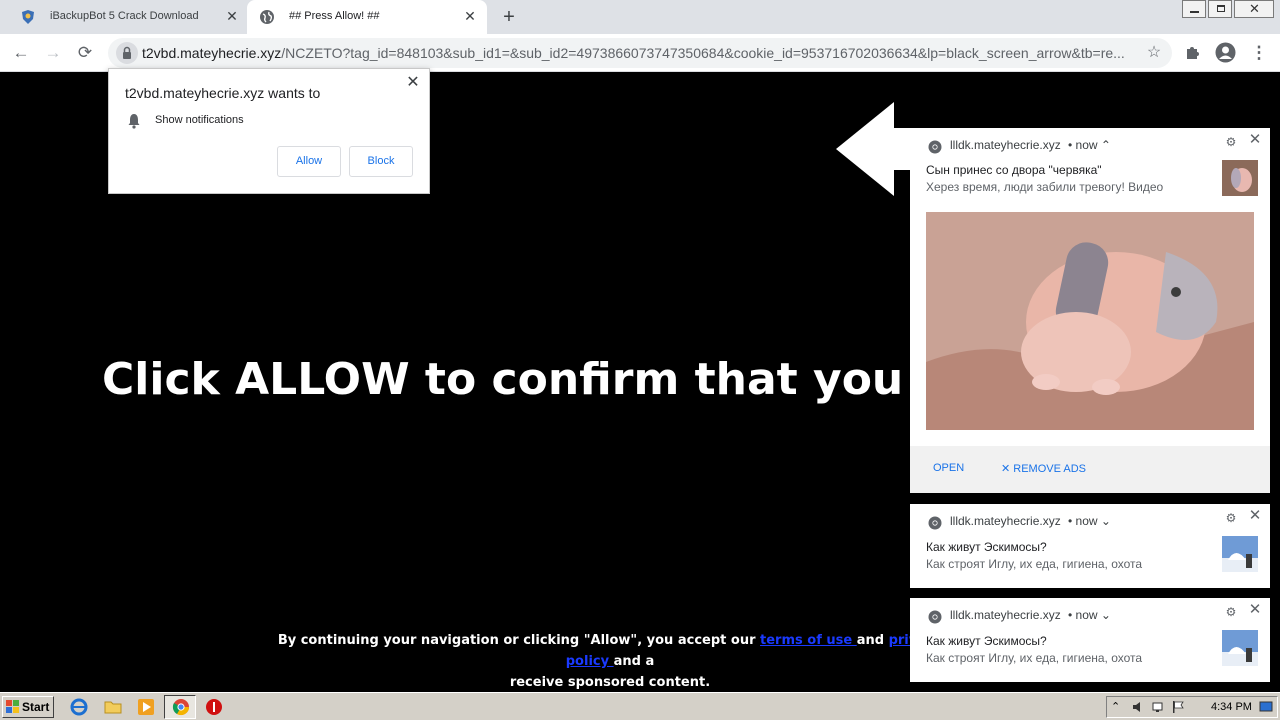  What do you see at coordinates (309, 161) in the screenshot?
I see `allow-button: Allow` at bounding box center [309, 161].